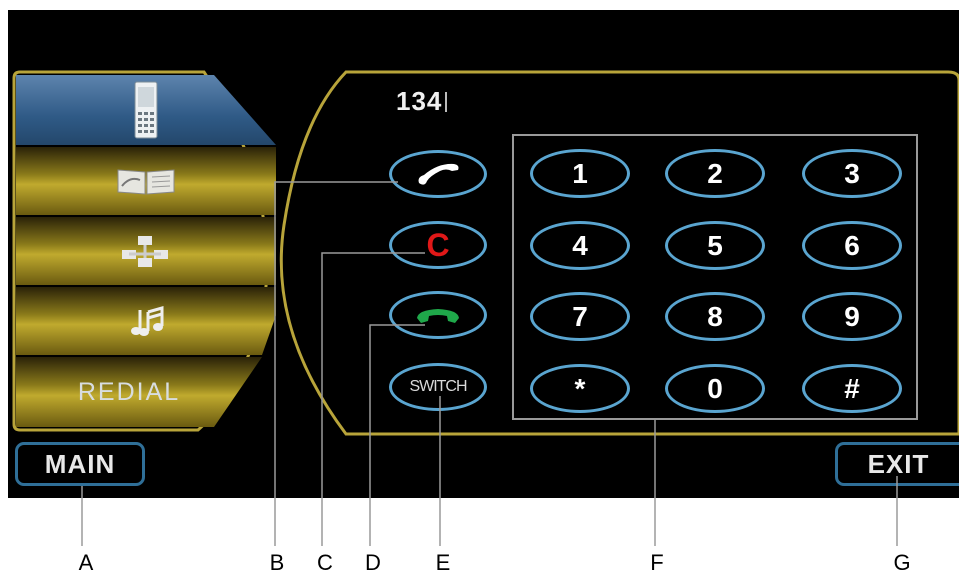  Describe the element at coordinates (277, 562) in the screenshot. I see `callout-b: B` at that location.